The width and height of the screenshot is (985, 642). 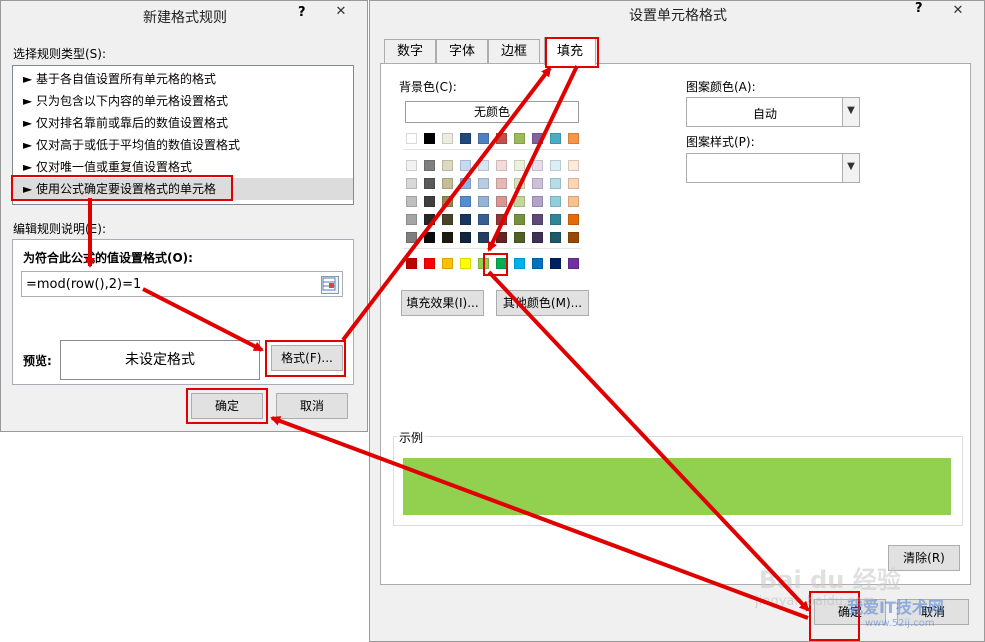 What do you see at coordinates (720, 142) in the screenshot?
I see `pattern-style-label: 图案样式(P):` at bounding box center [720, 142].